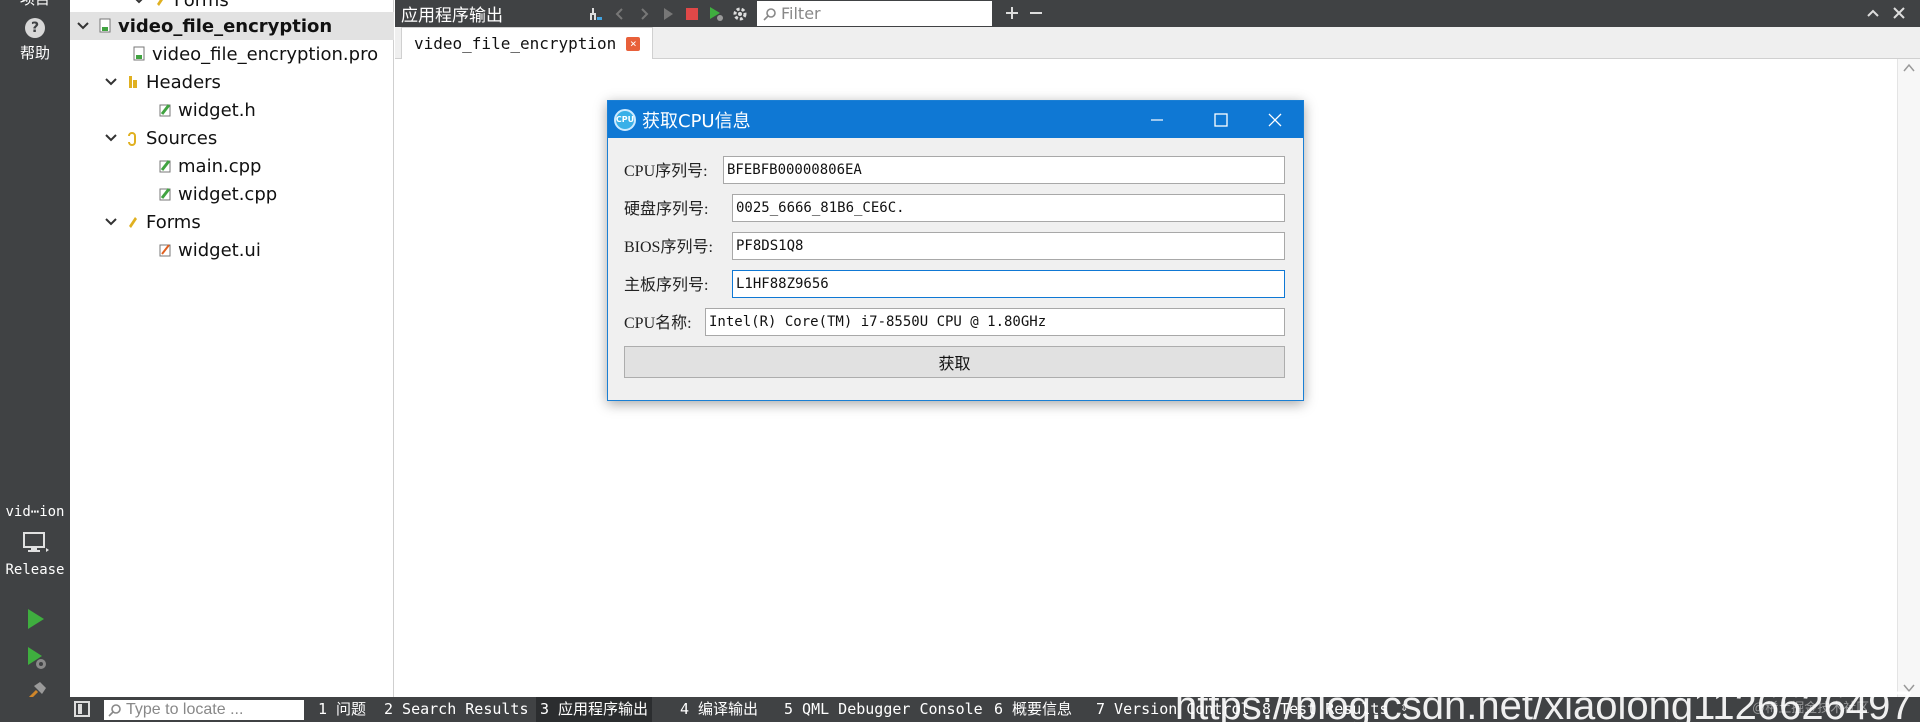 The image size is (1920, 722). I want to click on close-icon, so click(1275, 119).